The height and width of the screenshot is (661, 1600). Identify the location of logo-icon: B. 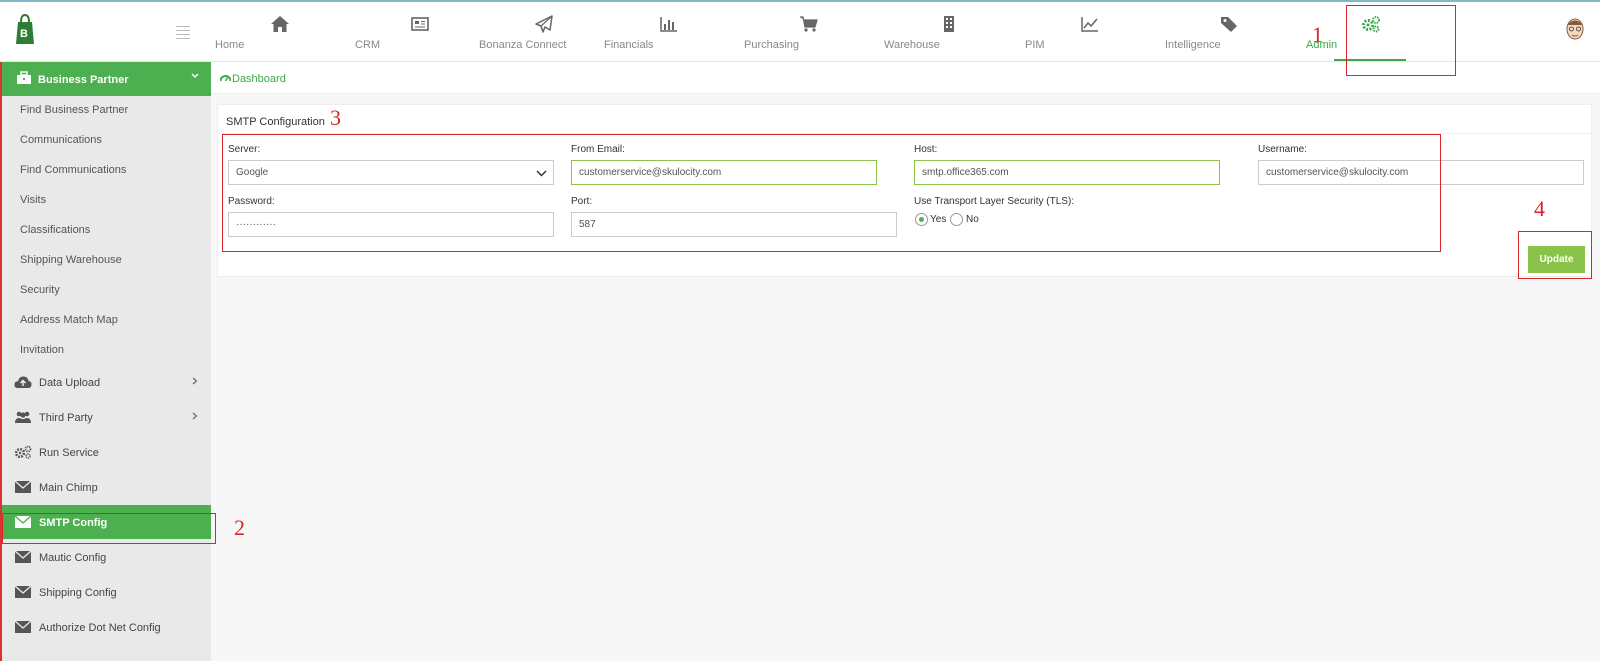
(25, 30).